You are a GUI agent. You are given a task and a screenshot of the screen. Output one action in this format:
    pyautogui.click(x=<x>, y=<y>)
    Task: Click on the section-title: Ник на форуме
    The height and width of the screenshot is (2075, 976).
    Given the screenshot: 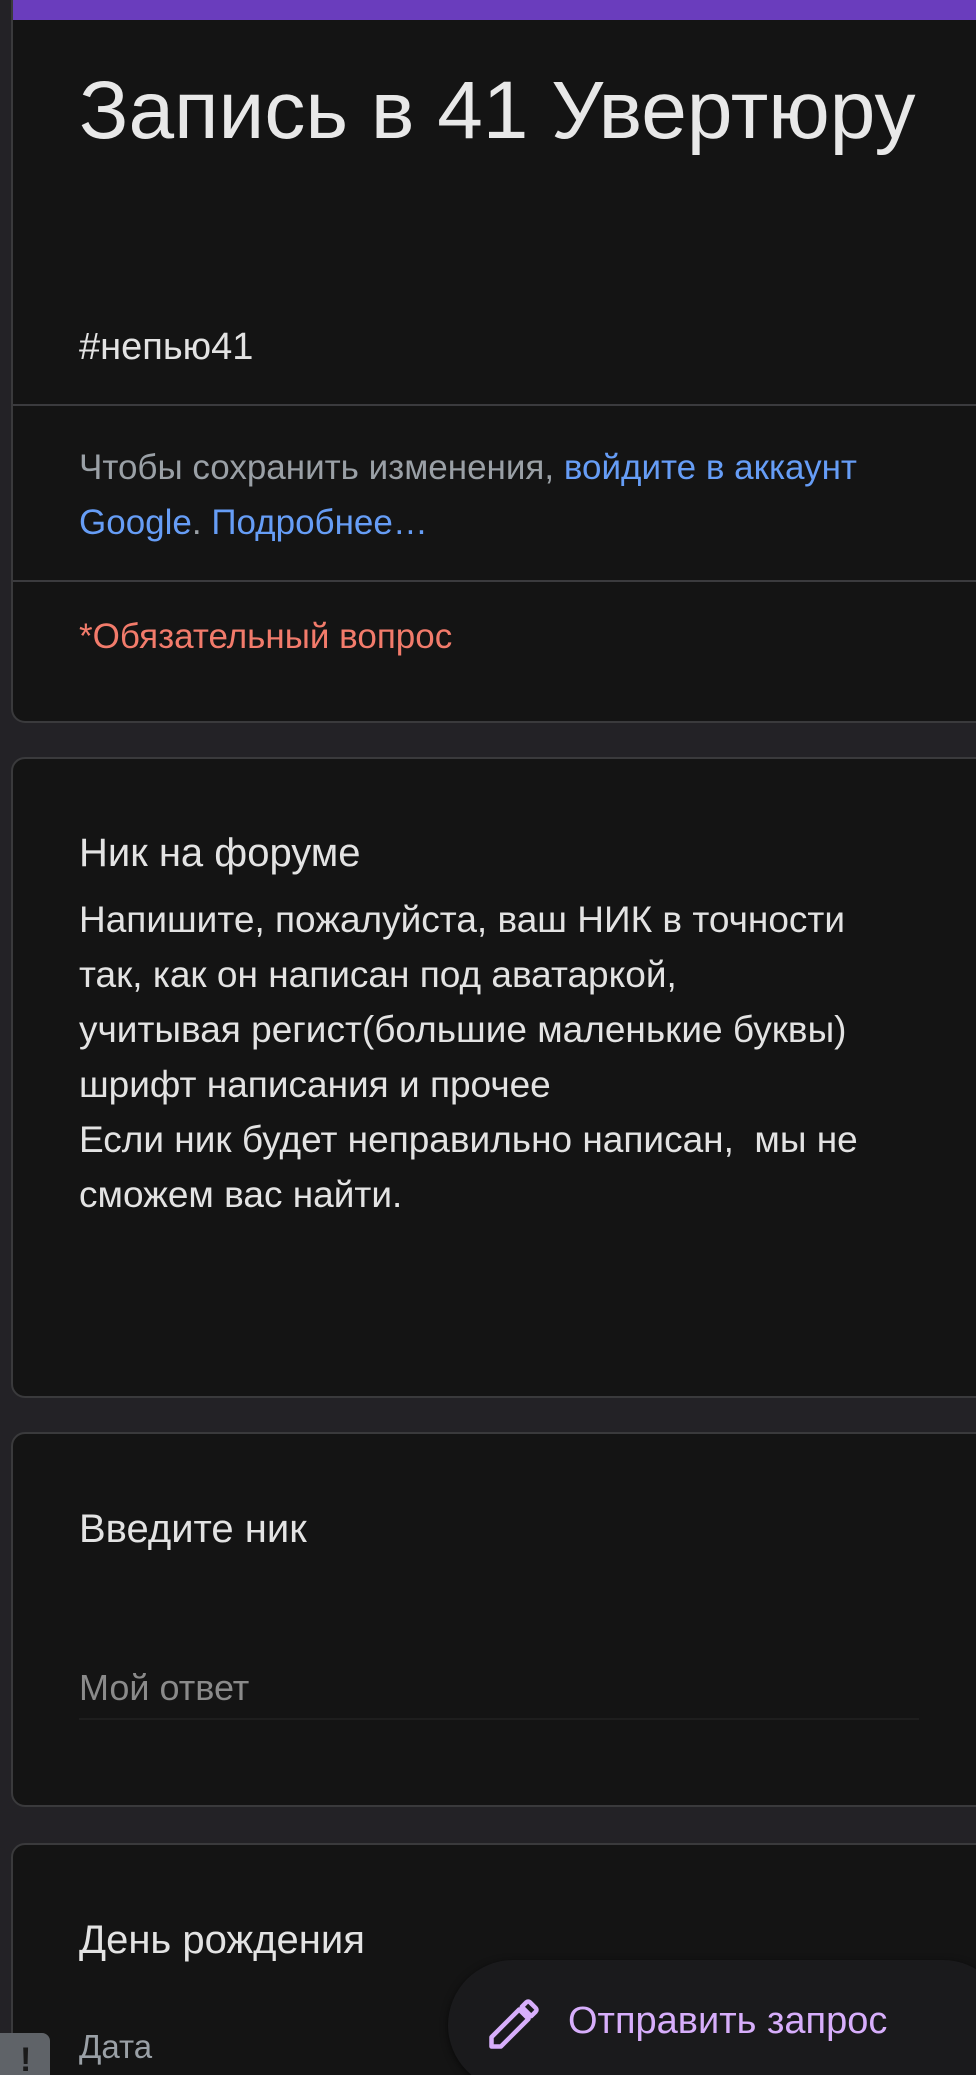 What is the action you would take?
    pyautogui.click(x=220, y=853)
    